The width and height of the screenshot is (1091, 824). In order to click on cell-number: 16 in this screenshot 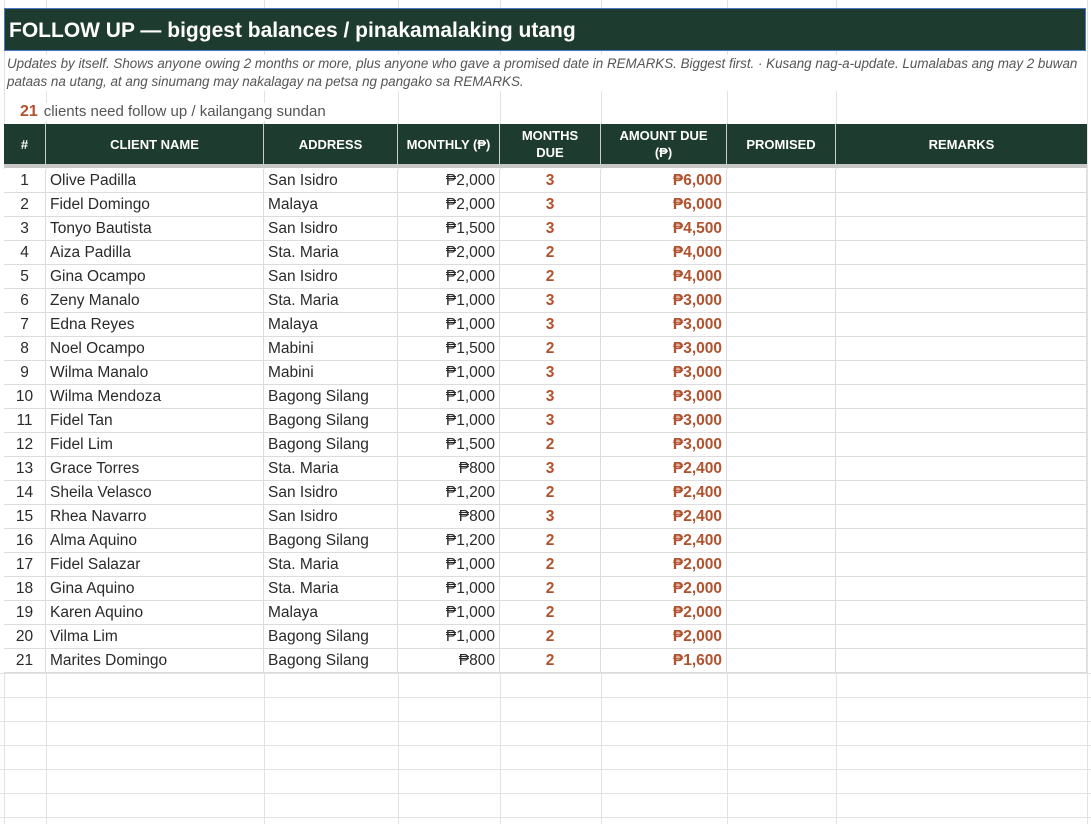, I will do `click(25, 541)`.